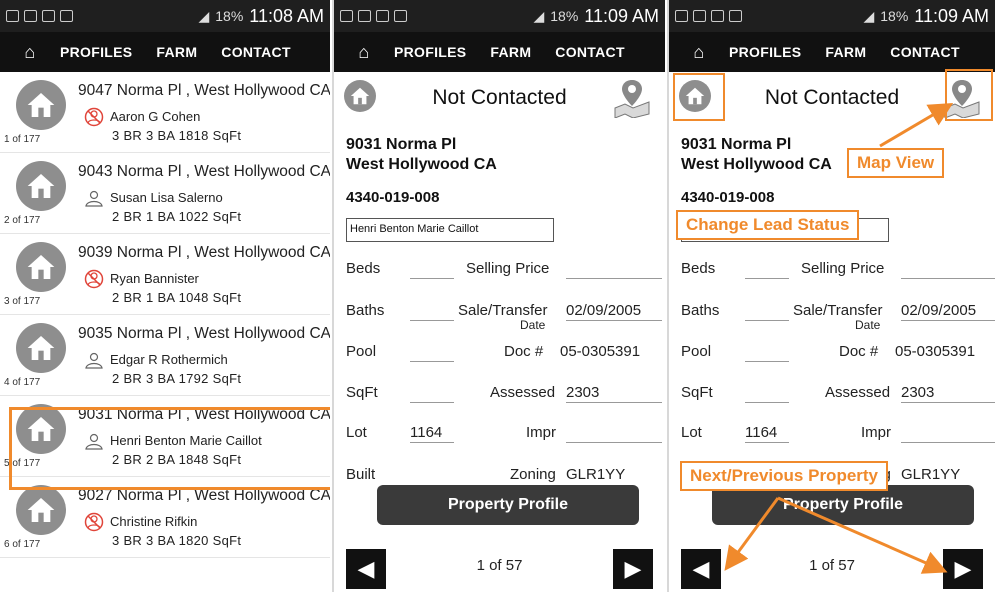 This screenshot has width=995, height=592. Describe the element at coordinates (177, 135) in the screenshot. I see `property-stats: 3 BR 3 BA 1818 SqFt` at that location.